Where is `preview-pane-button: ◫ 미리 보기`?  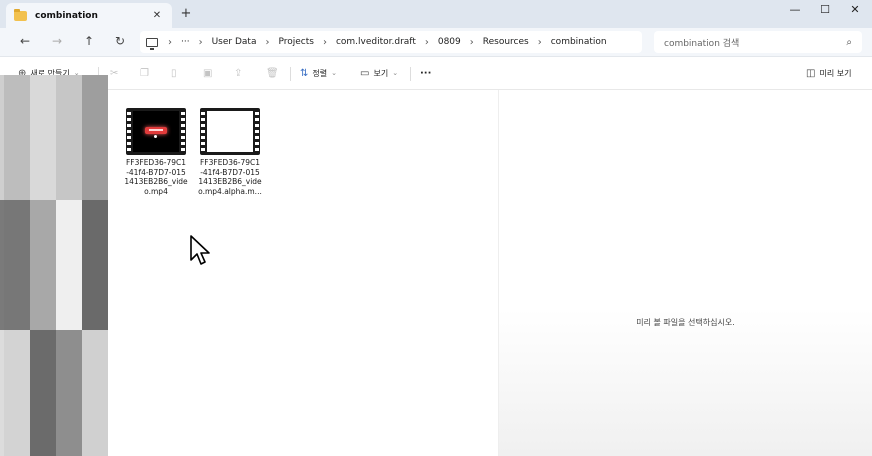 preview-pane-button: ◫ 미리 보기 is located at coordinates (828, 73).